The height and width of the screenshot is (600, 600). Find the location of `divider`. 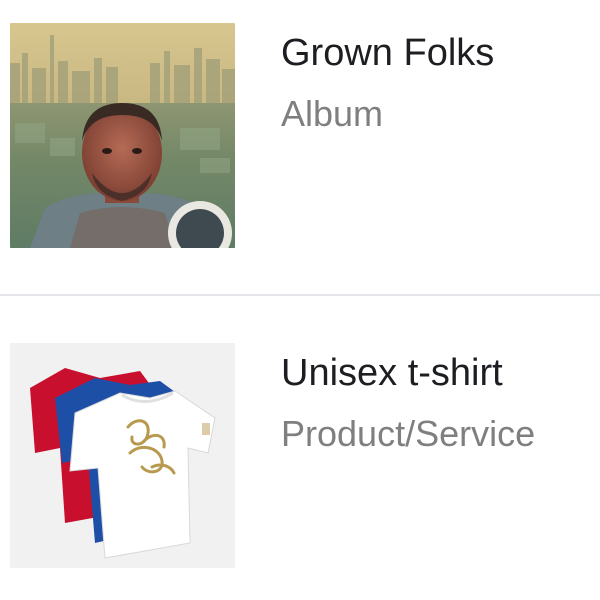

divider is located at coordinates (300, 295).